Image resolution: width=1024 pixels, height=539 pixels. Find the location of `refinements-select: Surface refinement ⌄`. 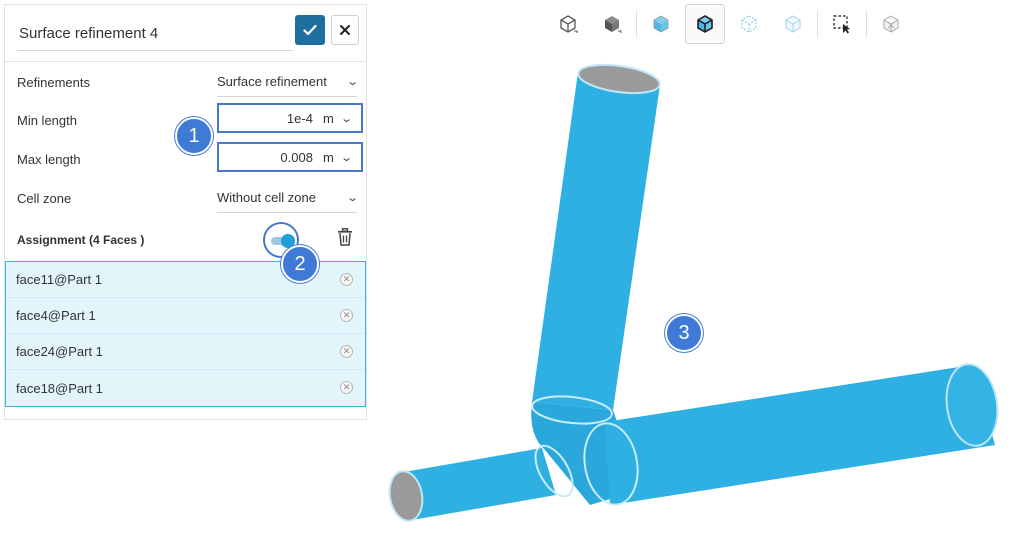

refinements-select: Surface refinement ⌄ is located at coordinates (288, 82).